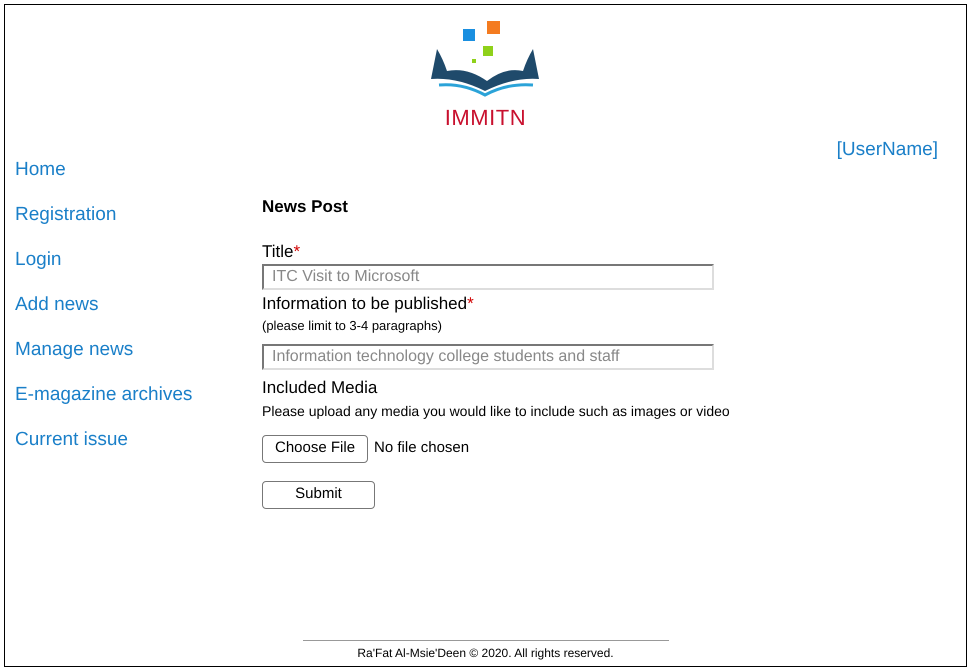 This screenshot has width=971, height=671. Describe the element at coordinates (368, 303) in the screenshot. I see `field-label: Information to be published*` at that location.